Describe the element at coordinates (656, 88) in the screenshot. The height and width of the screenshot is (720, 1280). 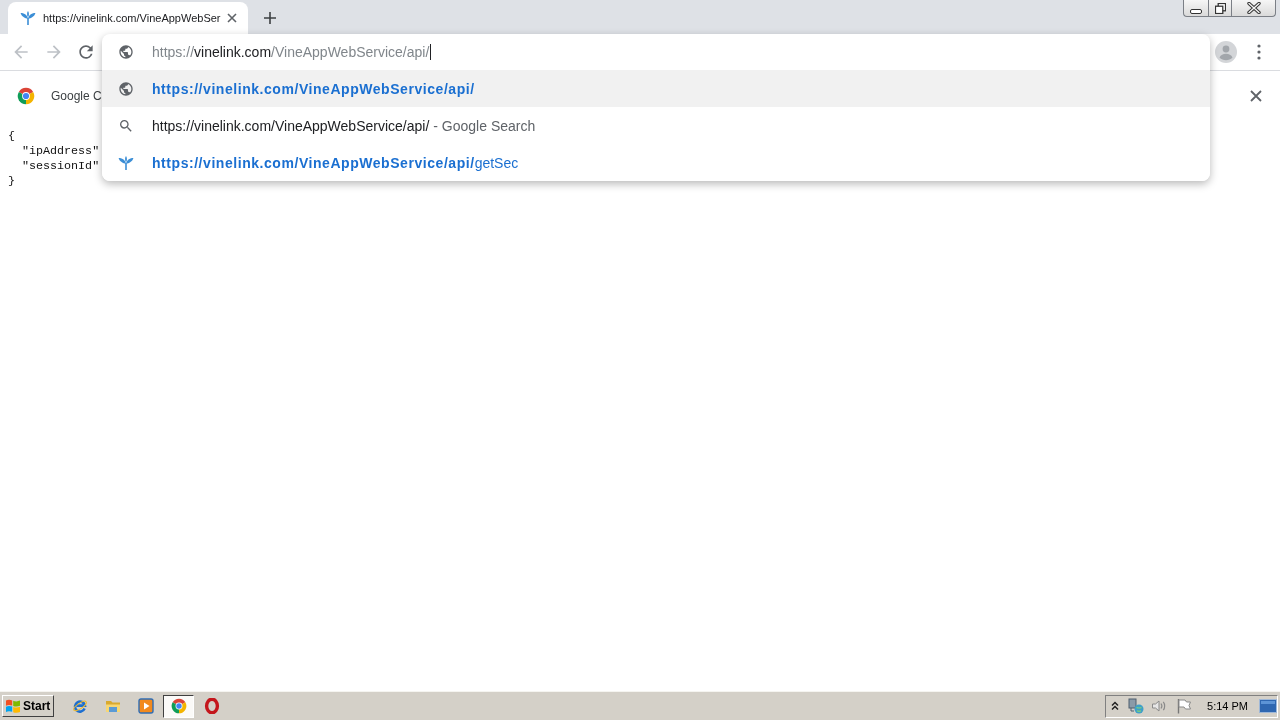
I see `suggestion-item: https://vinelink.com/VineAppWebService/api/` at that location.